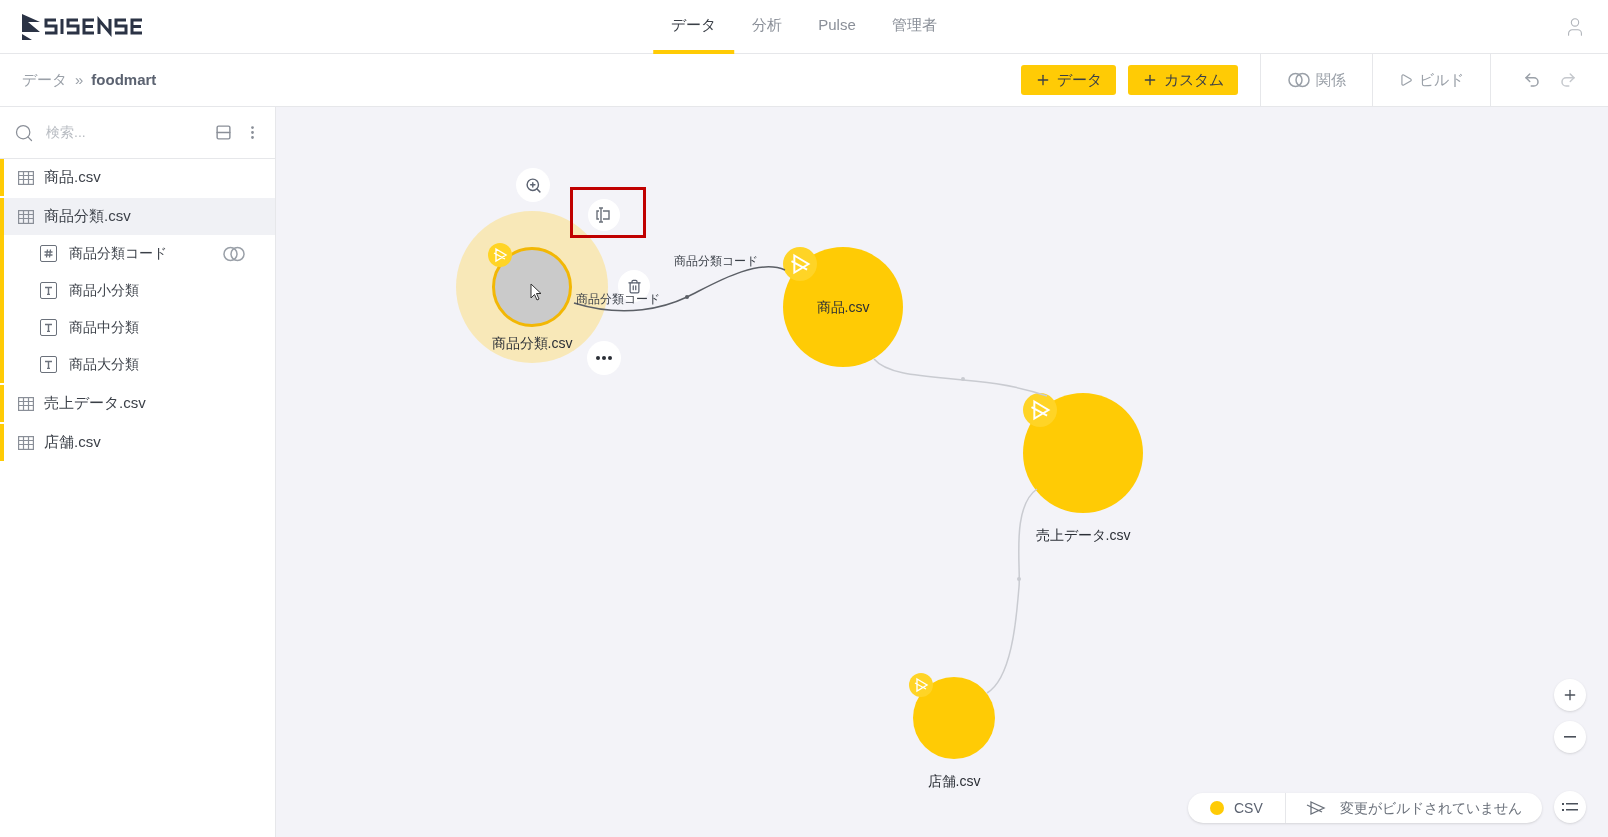 The image size is (1608, 837). What do you see at coordinates (104, 327) in the screenshot?
I see `column-name: 商品中分類` at bounding box center [104, 327].